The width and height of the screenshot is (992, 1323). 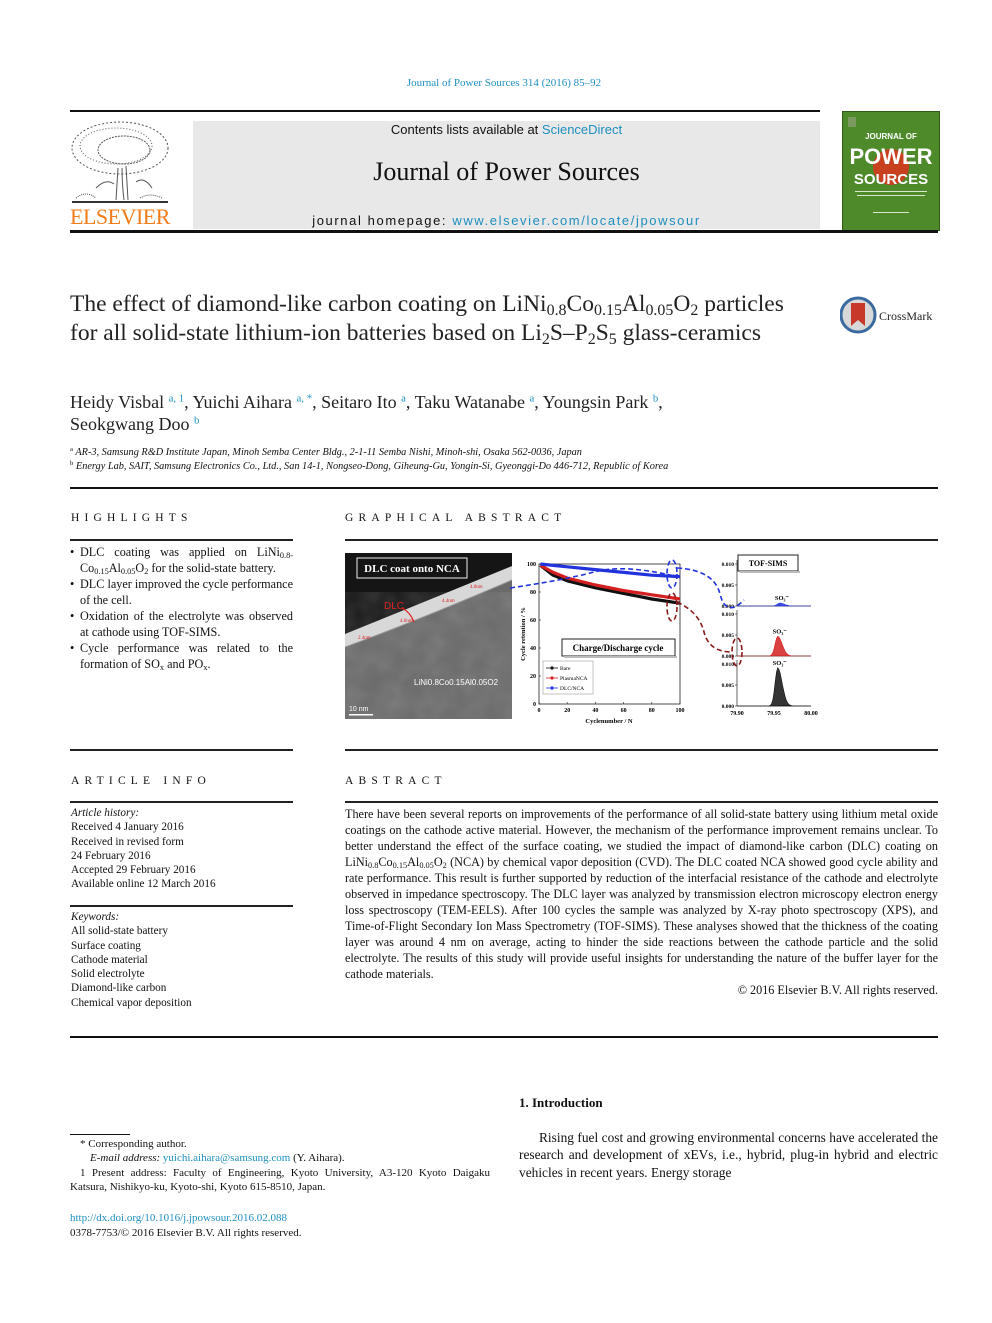 What do you see at coordinates (127, 841) in the screenshot?
I see `history-entry: Received in revised form` at bounding box center [127, 841].